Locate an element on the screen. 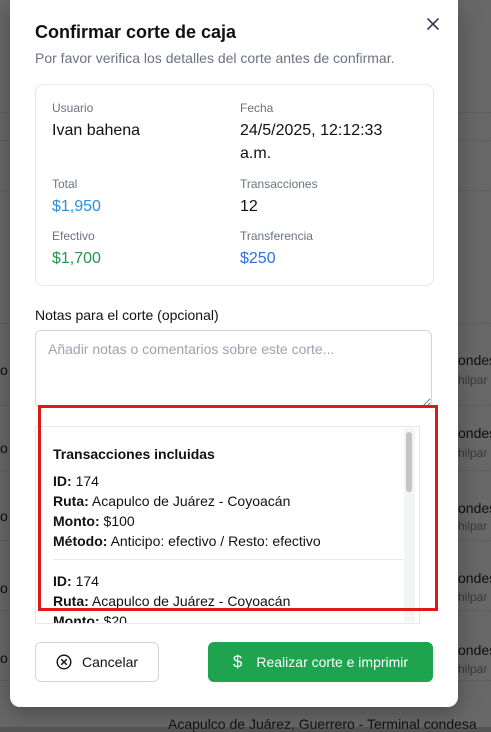 Image resolution: width=491 pixels, height=732 pixels. dollar-icon: $ is located at coordinates (237, 661).